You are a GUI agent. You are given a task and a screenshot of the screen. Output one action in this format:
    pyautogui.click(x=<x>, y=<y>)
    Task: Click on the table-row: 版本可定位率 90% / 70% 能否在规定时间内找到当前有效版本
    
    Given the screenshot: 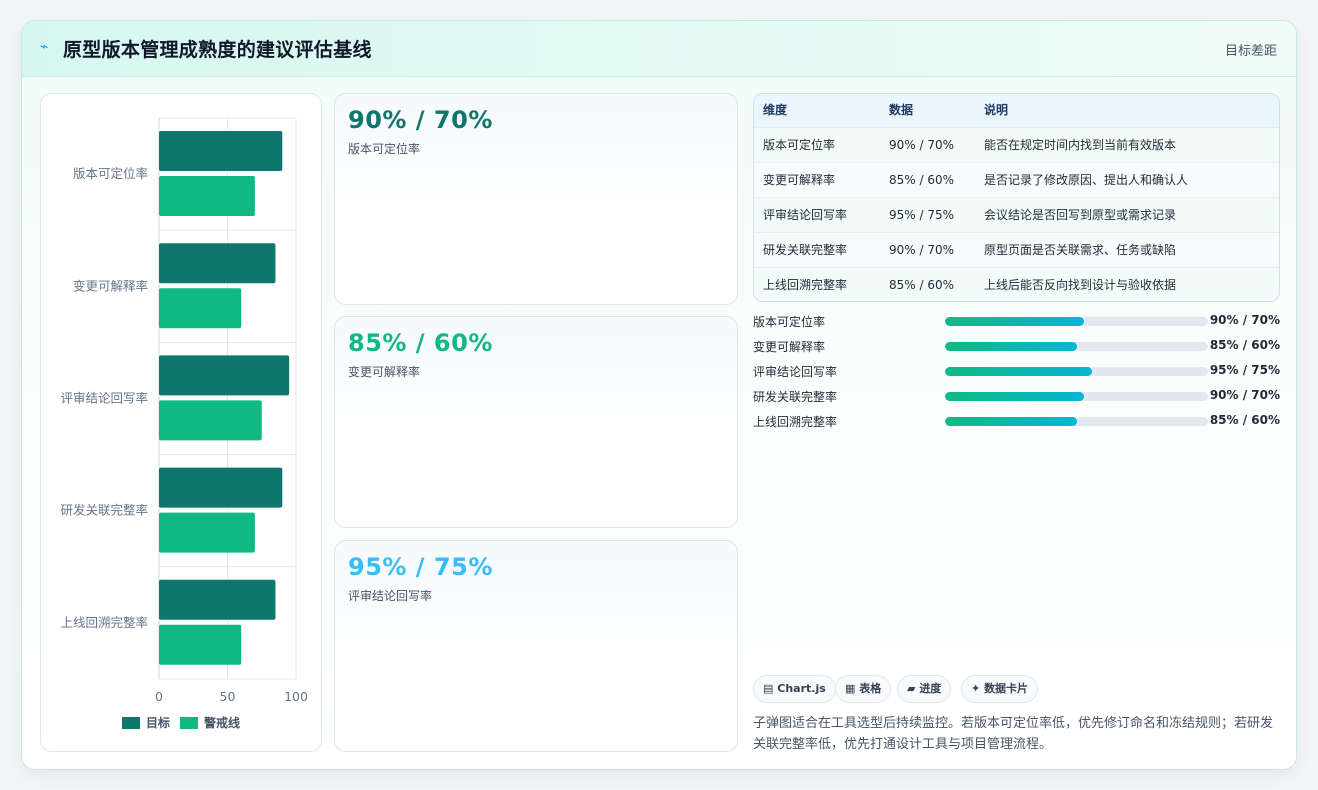 What is the action you would take?
    pyautogui.click(x=1016, y=144)
    